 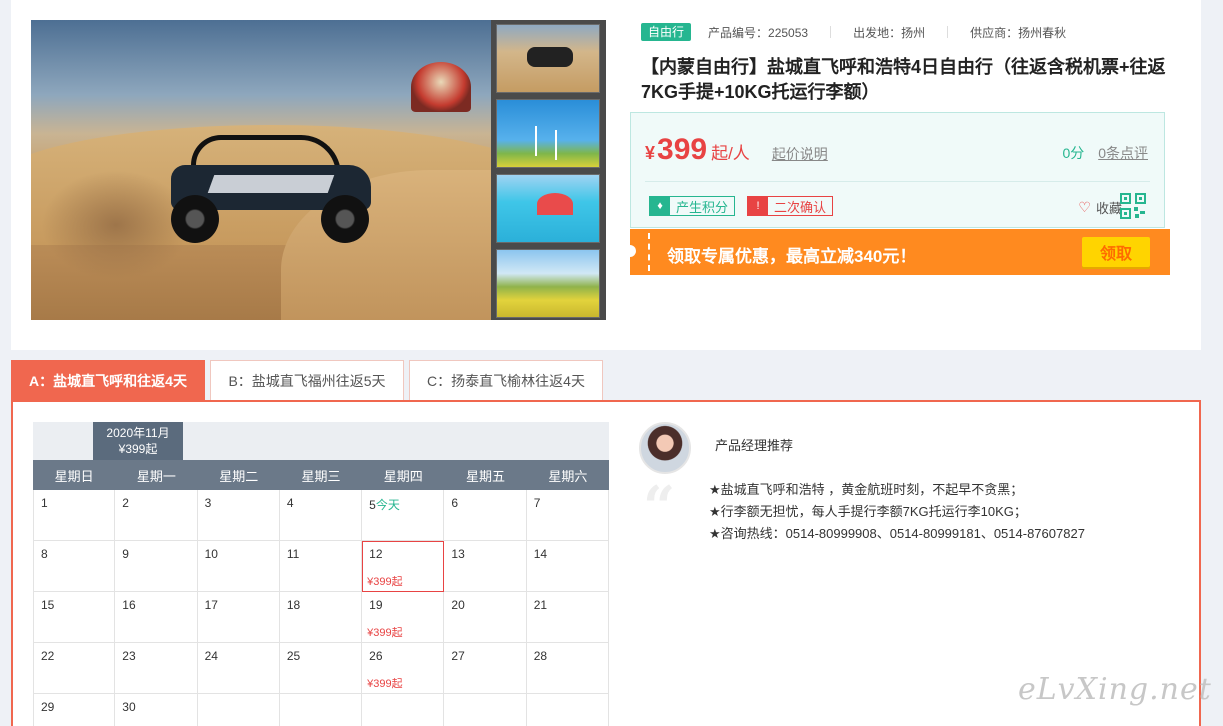 What do you see at coordinates (238, 566) in the screenshot?
I see `calendar-day: 10` at bounding box center [238, 566].